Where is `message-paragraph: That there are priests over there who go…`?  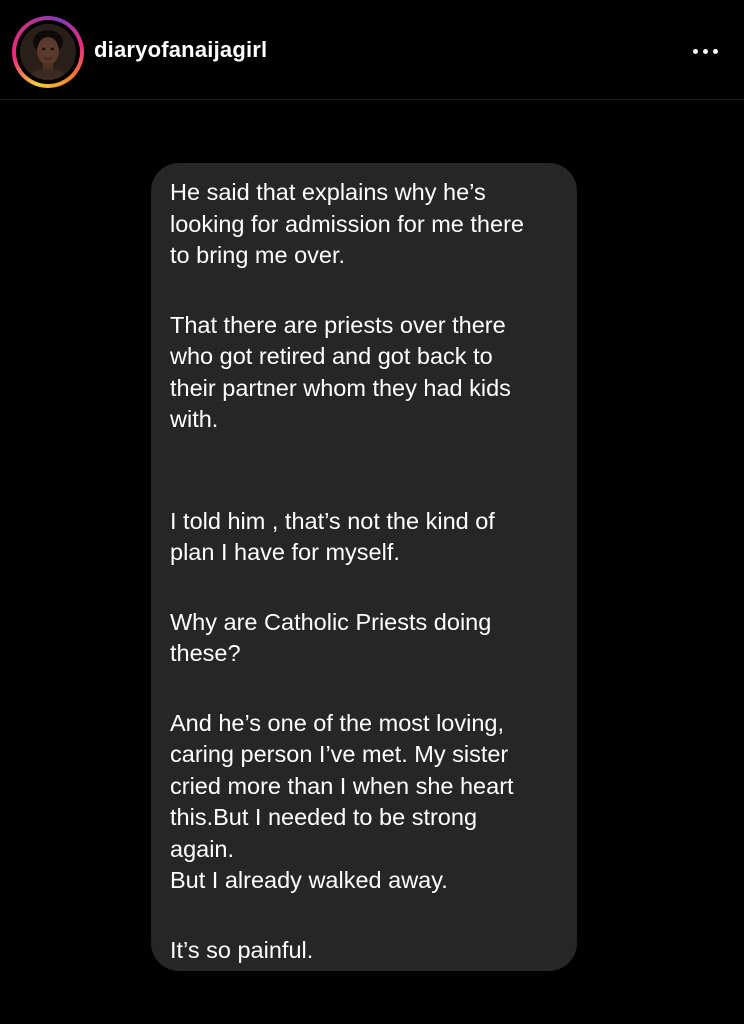 message-paragraph: That there are priests over there who go… is located at coordinates (340, 372).